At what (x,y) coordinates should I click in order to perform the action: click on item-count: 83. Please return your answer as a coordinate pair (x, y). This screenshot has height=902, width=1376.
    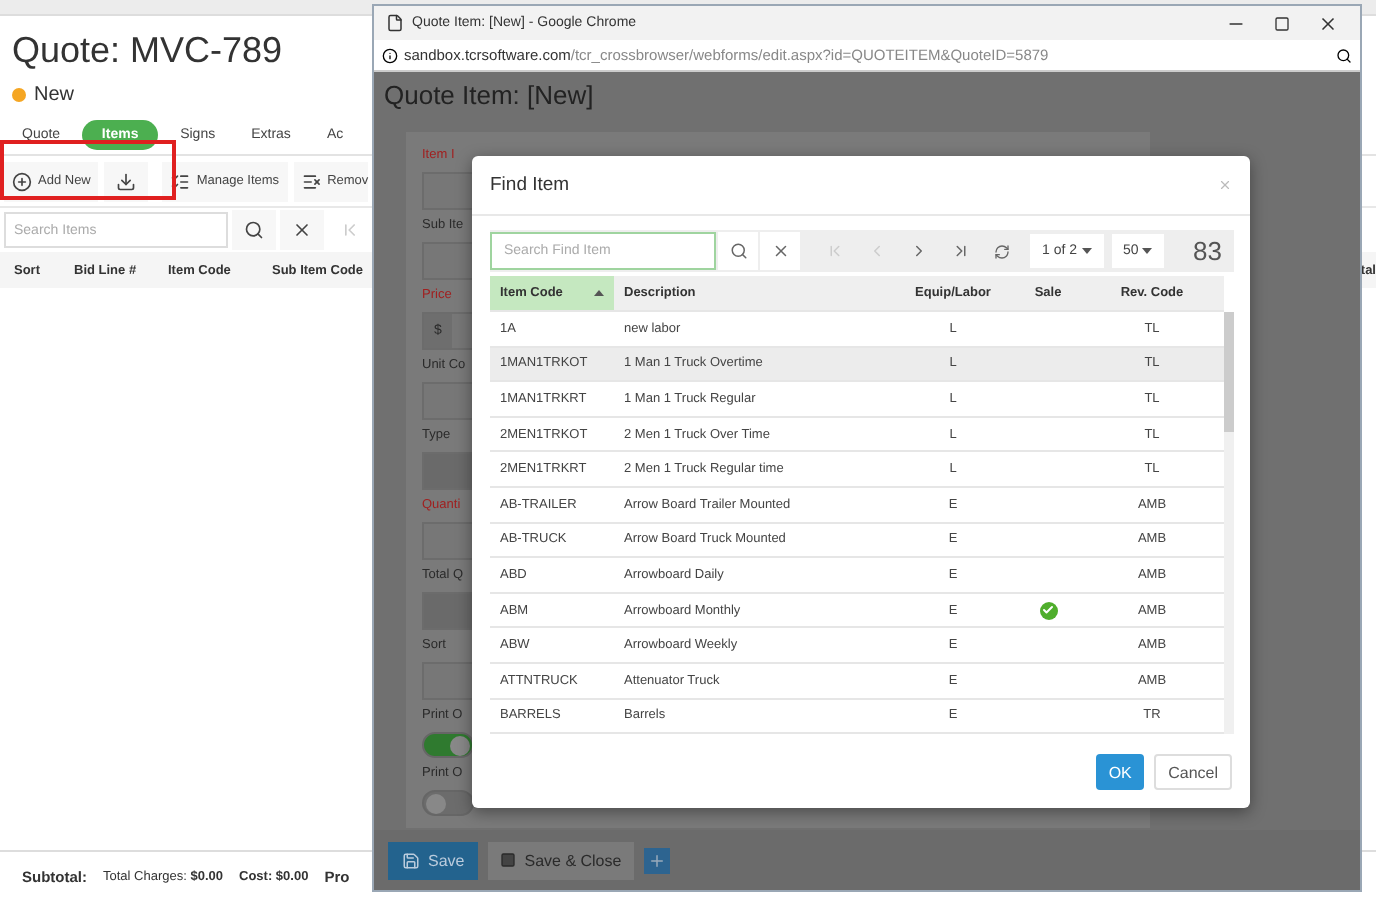
    Looking at the image, I should click on (1208, 251).